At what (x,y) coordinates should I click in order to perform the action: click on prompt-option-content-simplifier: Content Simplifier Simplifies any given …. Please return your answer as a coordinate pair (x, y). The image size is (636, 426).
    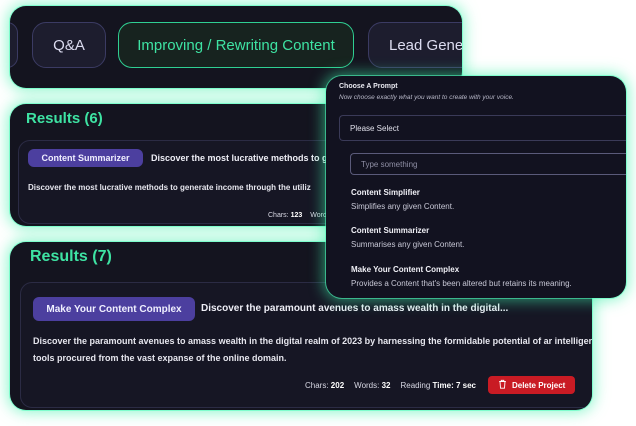
    Looking at the image, I should click on (486, 199).